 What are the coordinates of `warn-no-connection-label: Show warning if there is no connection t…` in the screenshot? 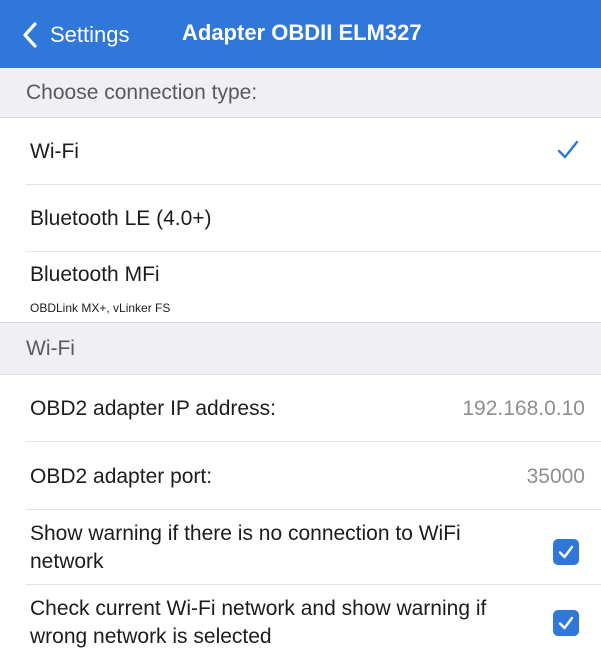 It's located at (245, 547).